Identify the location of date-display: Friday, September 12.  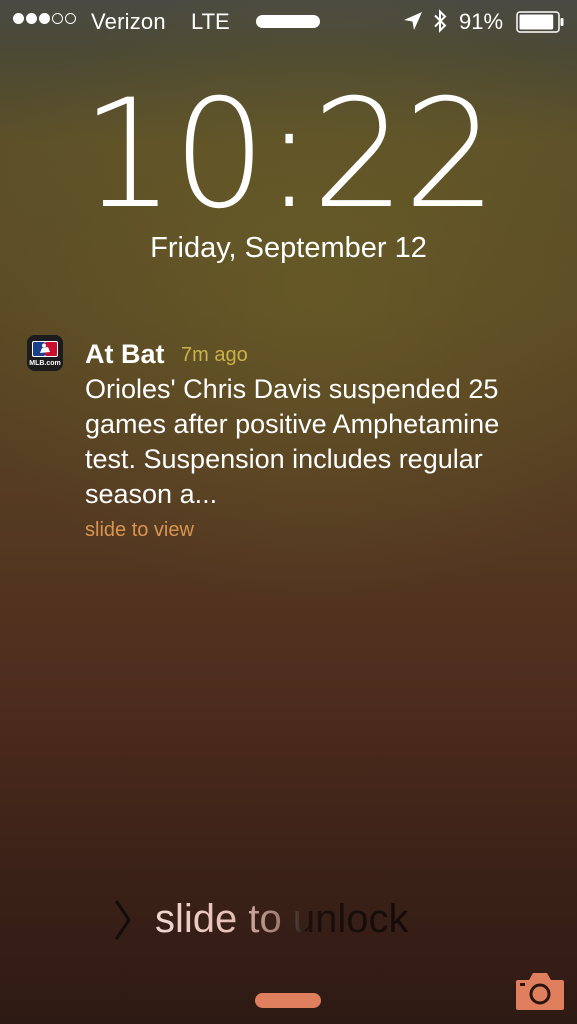
(288, 248).